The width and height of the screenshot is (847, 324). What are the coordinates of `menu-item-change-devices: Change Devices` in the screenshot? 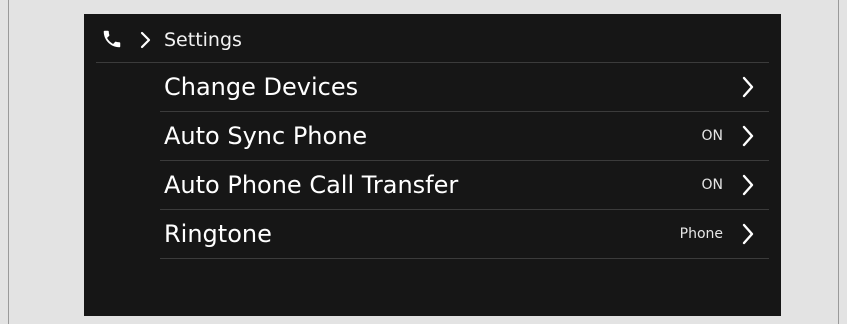 It's located at (464, 87).